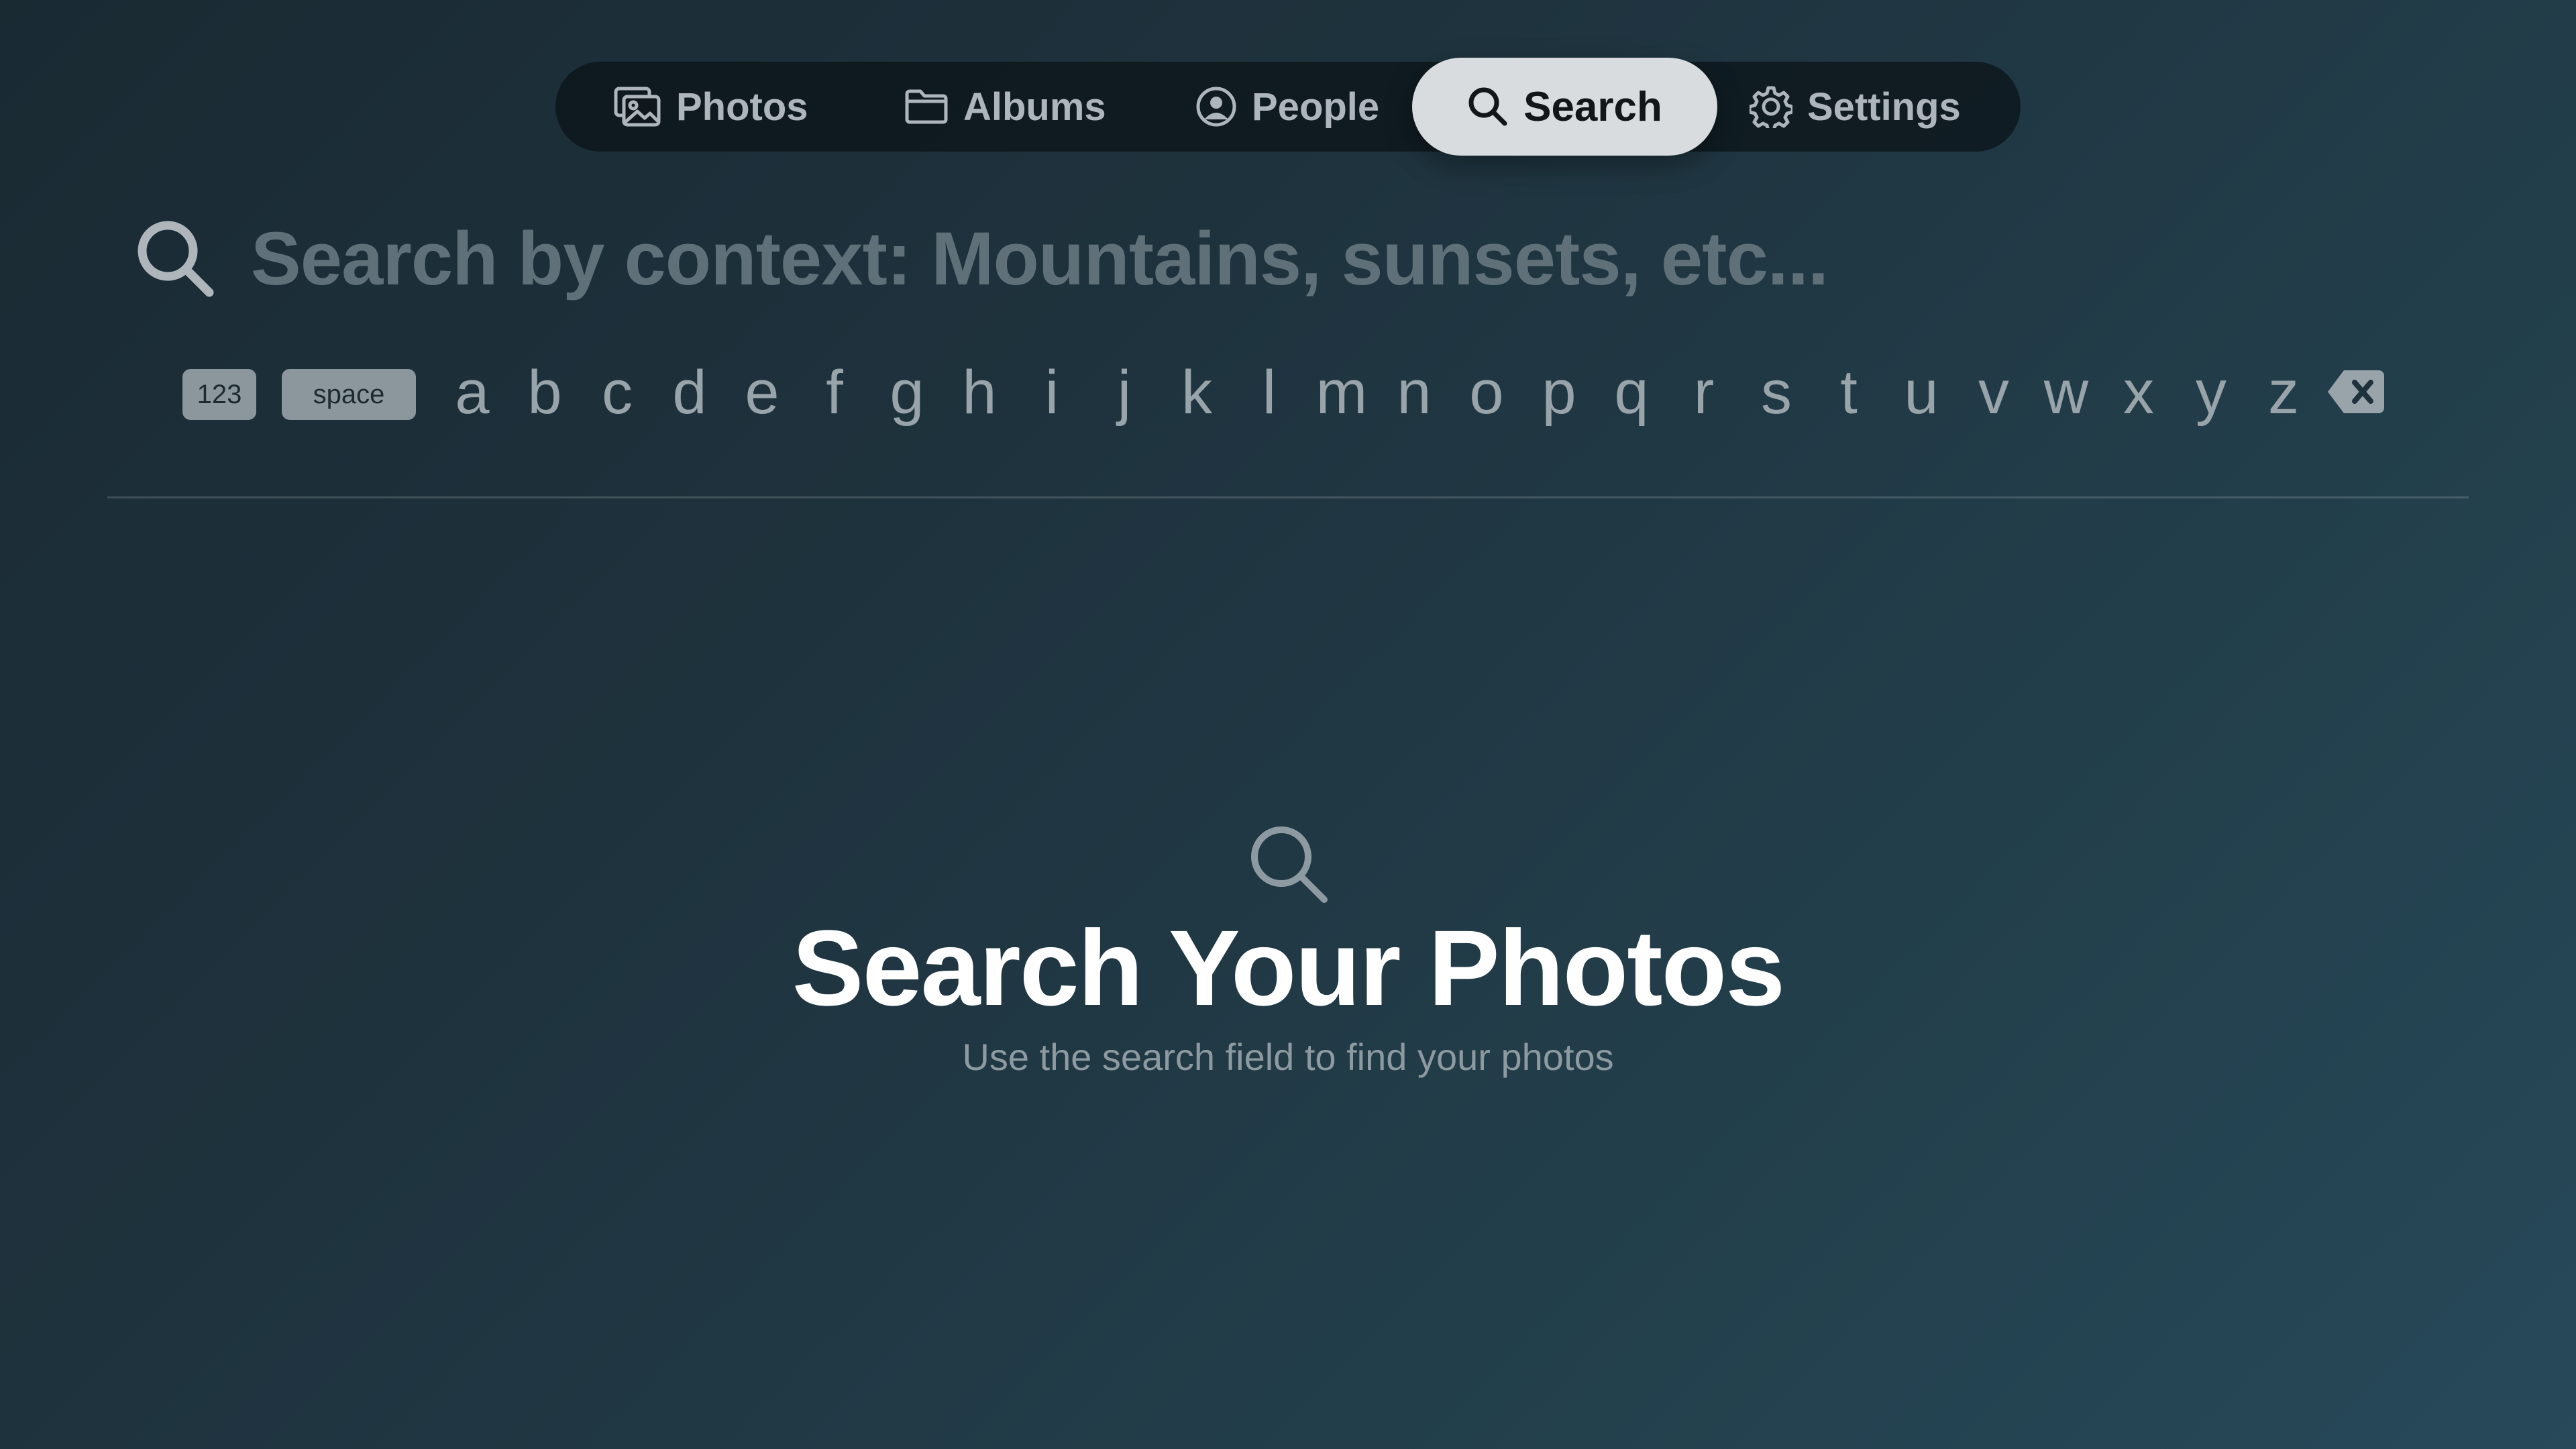  Describe the element at coordinates (617, 392) in the screenshot. I see `key-c: c` at that location.